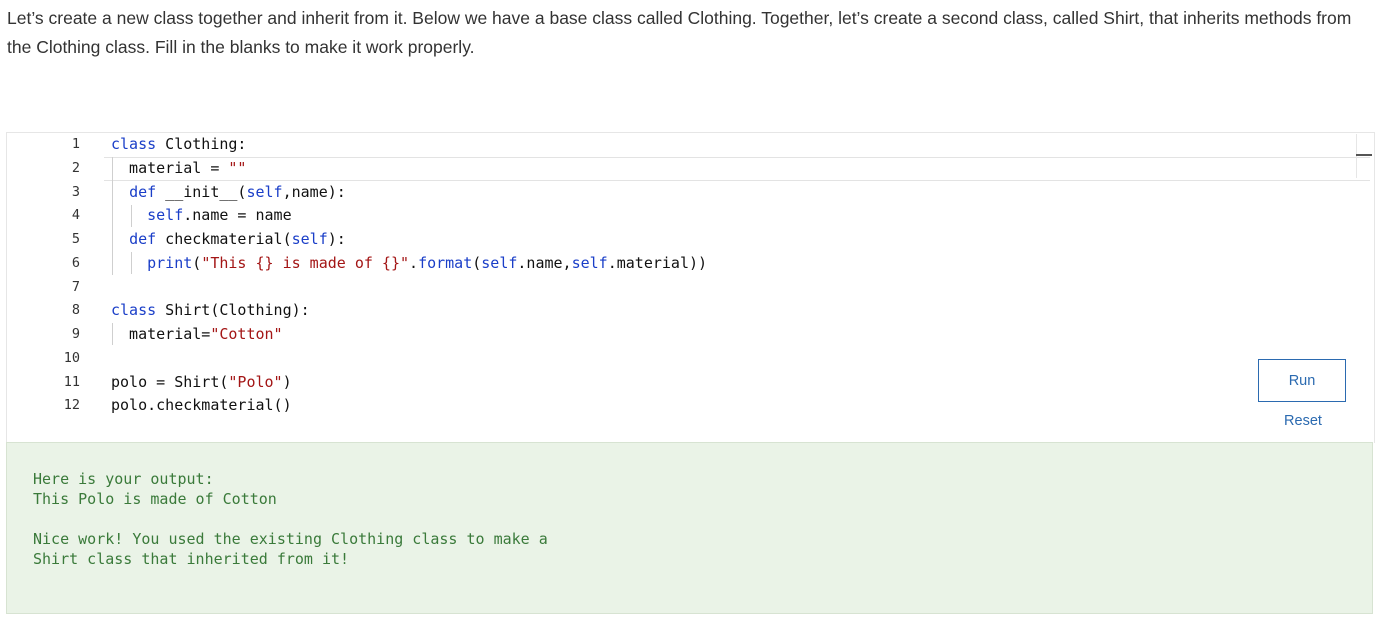  Describe the element at coordinates (1302, 380) in the screenshot. I see `run-button: Run` at that location.